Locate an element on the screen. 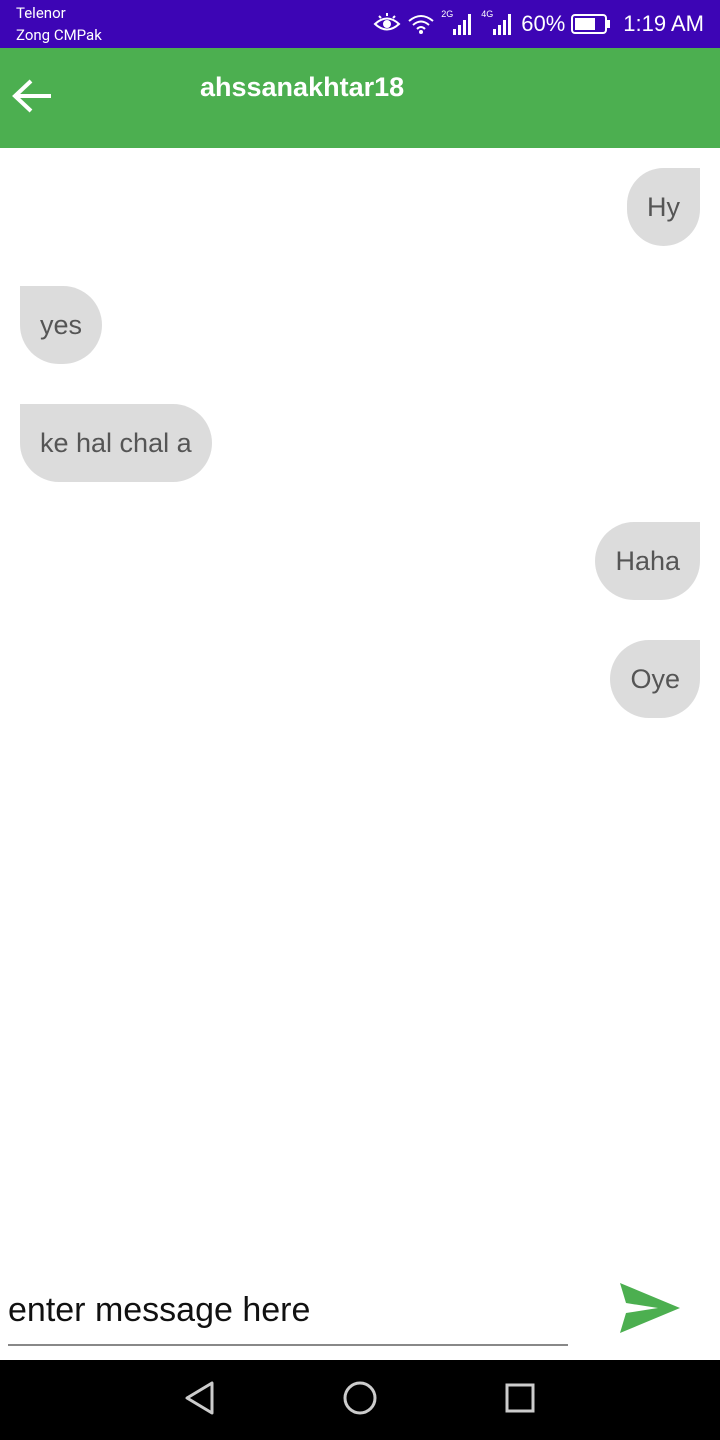 This screenshot has height=1440, width=720. status-bar: Telenor Zong CMPak 2G 4G 60% 1:19 AM is located at coordinates (360, 24).